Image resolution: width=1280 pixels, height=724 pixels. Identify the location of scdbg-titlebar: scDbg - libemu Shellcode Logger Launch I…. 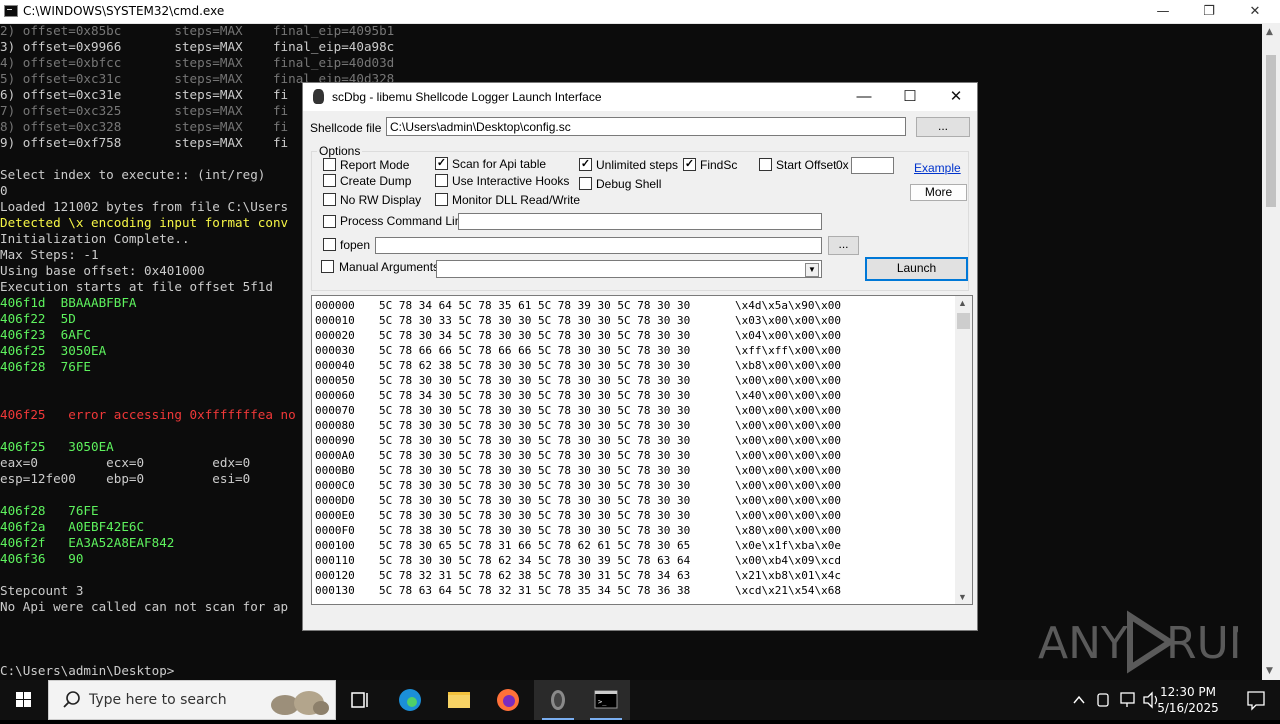
(640, 97).